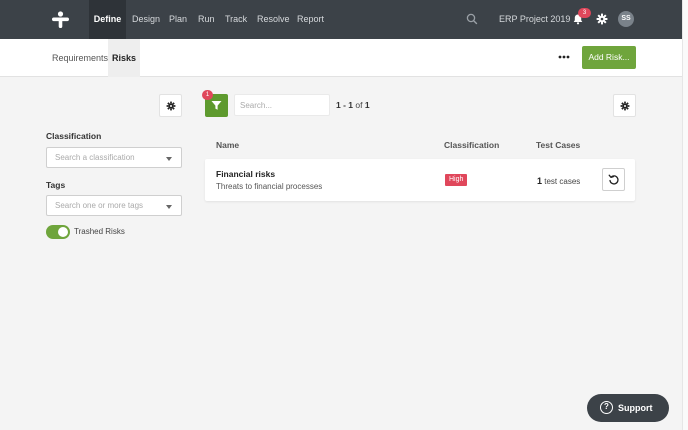  Describe the element at coordinates (367, 105) in the screenshot. I see `pager-total: 1` at that location.